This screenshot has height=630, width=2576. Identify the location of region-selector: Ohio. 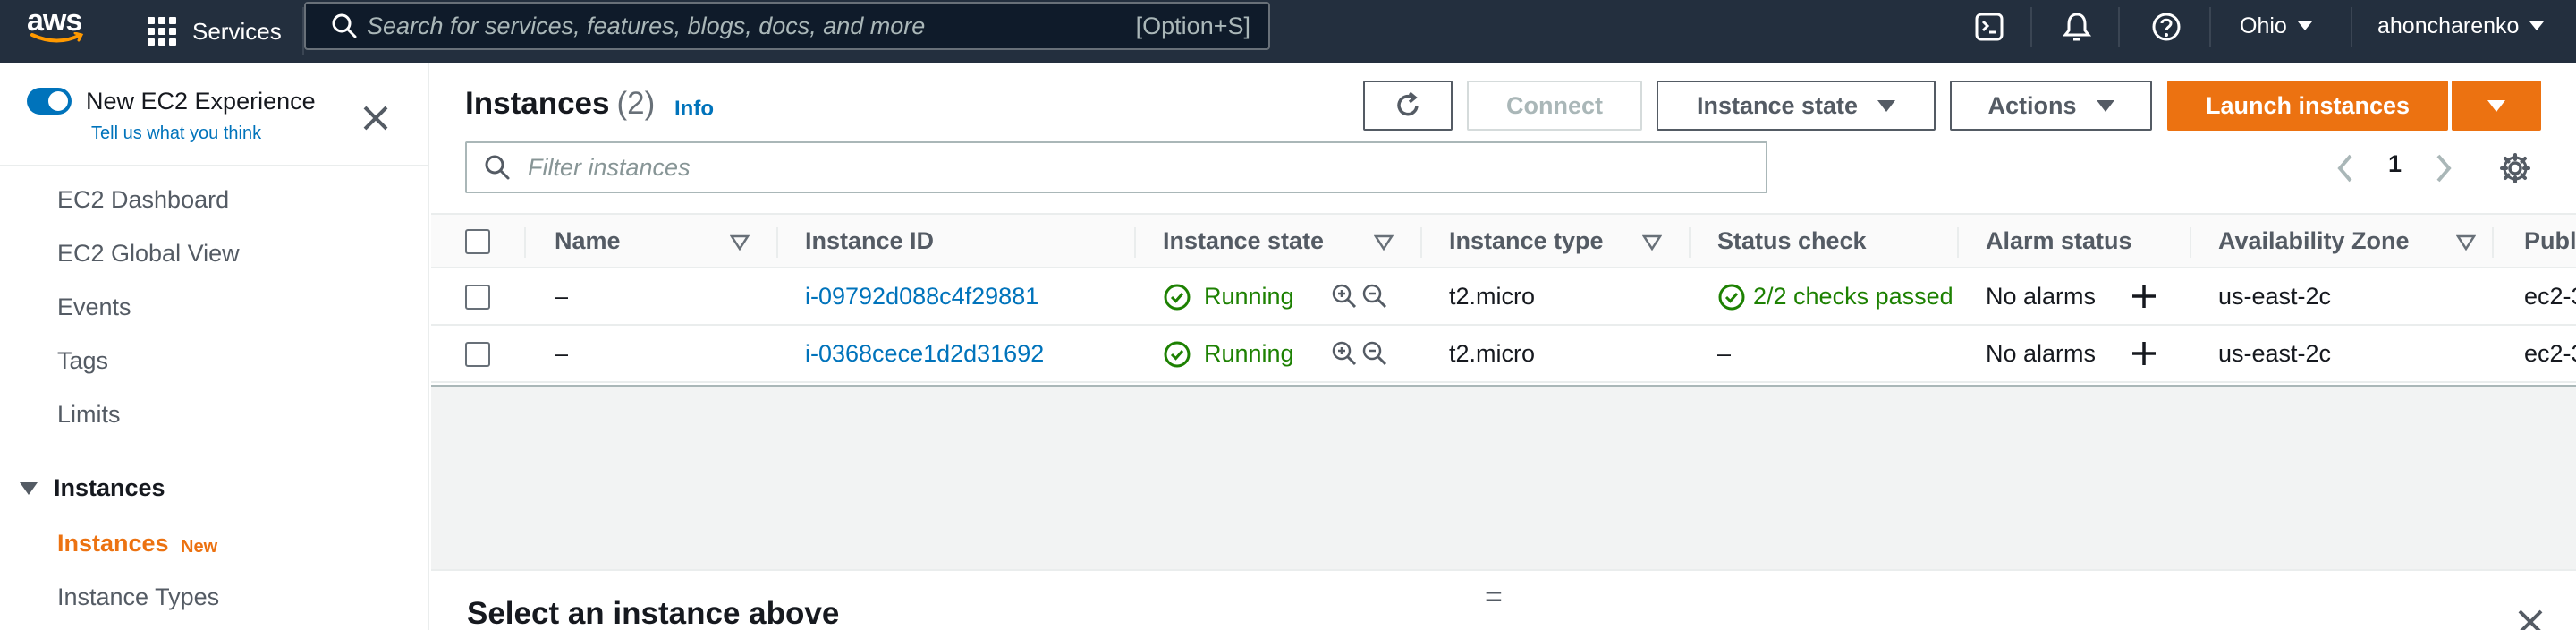
(2276, 26).